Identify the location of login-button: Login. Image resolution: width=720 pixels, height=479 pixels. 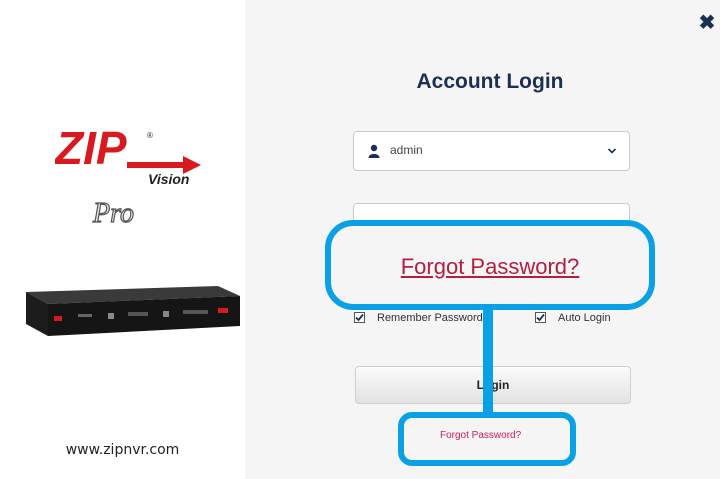
(493, 385).